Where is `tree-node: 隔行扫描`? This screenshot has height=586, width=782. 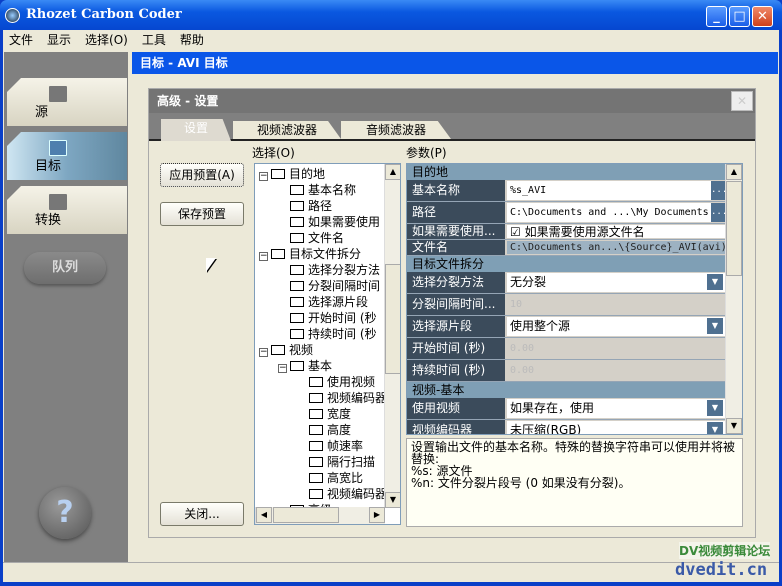 tree-node: 隔行扫描 is located at coordinates (342, 462).